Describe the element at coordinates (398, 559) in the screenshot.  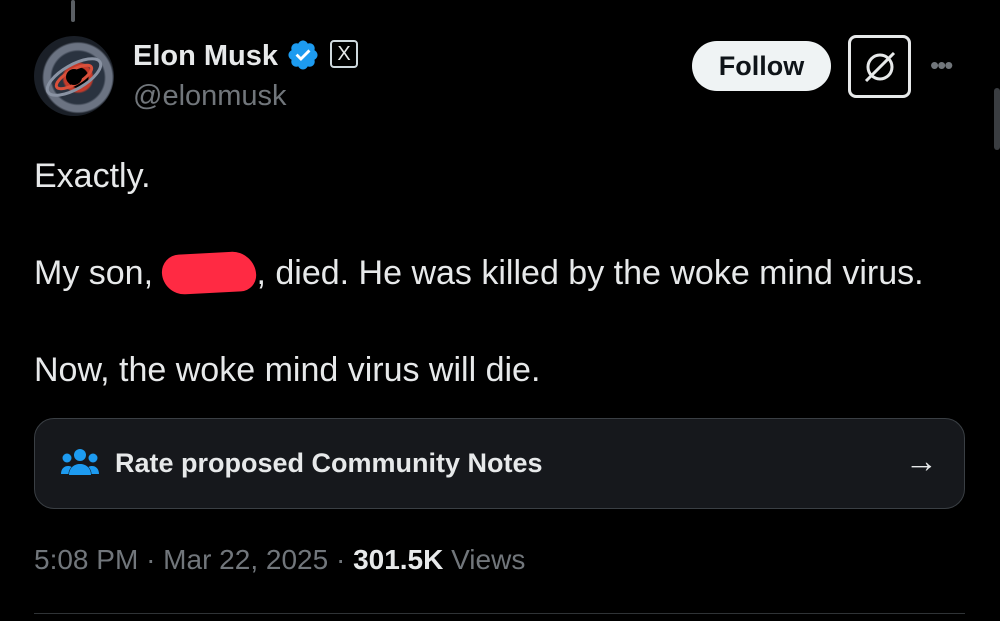
I see `views-count: 301.5K` at that location.